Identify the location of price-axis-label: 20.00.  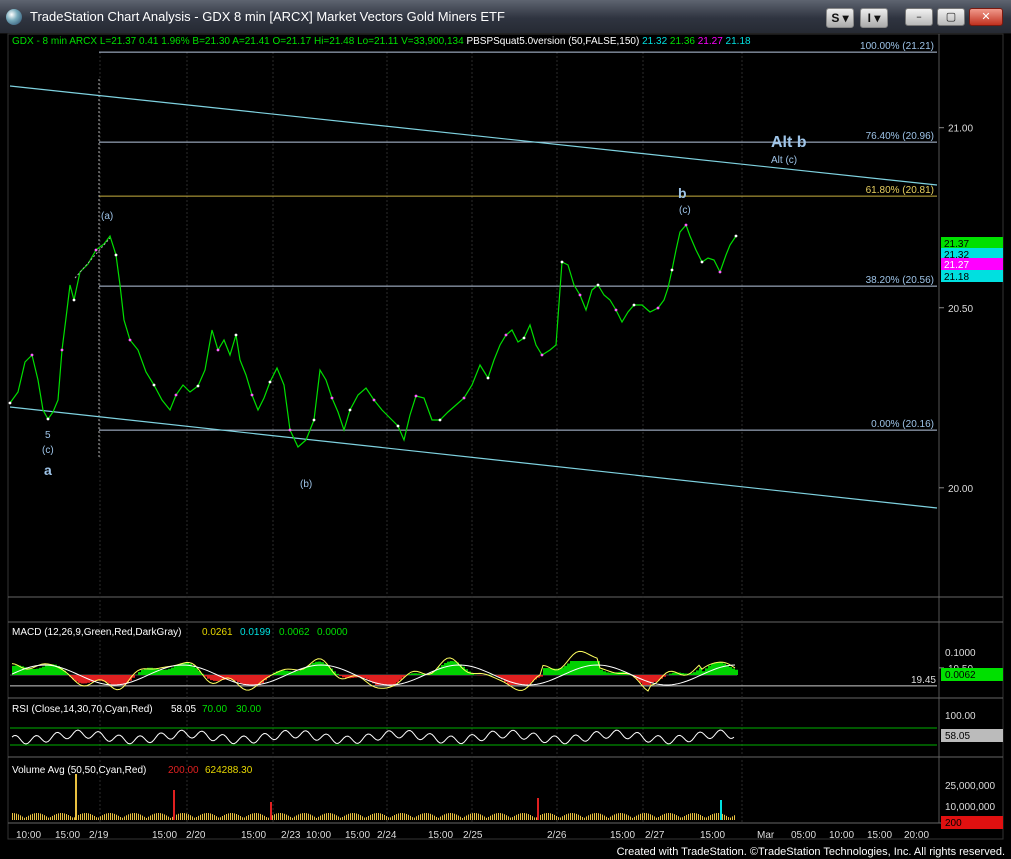
(960, 489).